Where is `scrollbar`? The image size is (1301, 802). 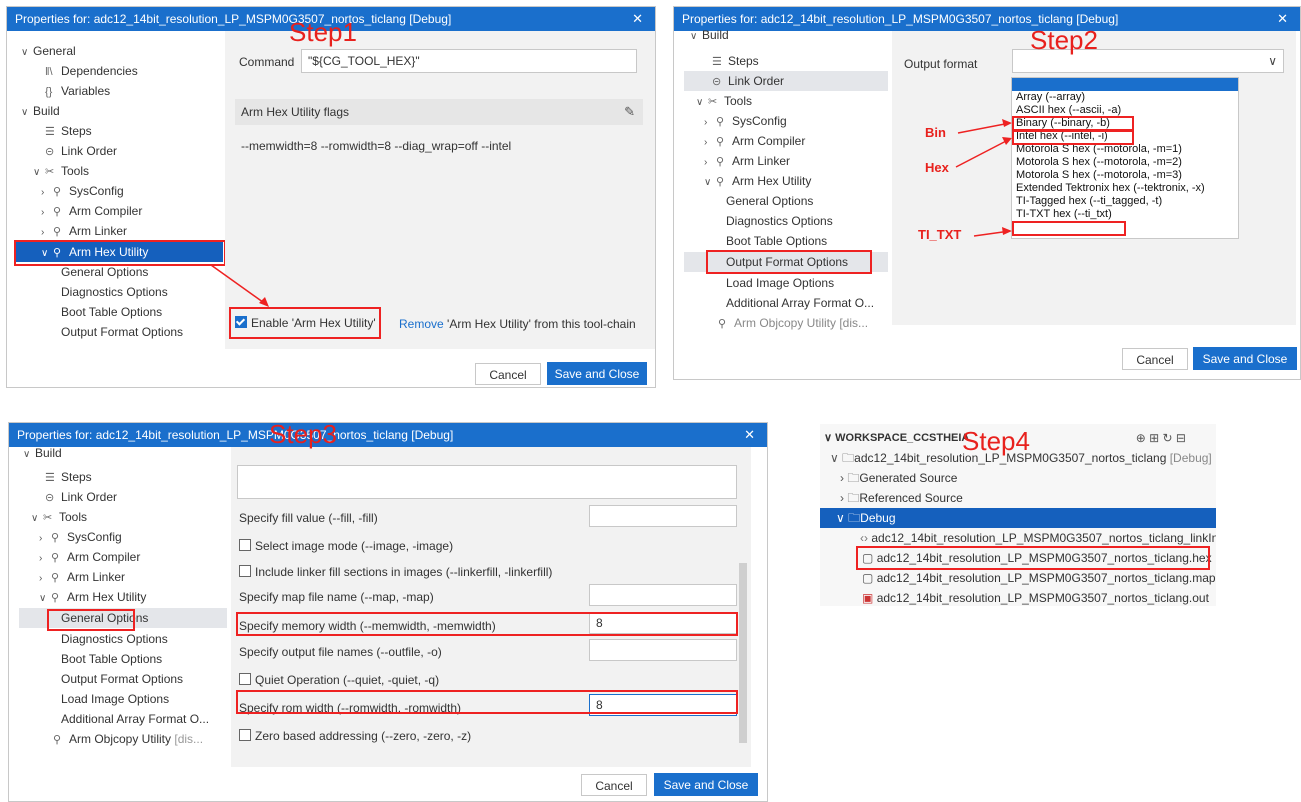 scrollbar is located at coordinates (743, 653).